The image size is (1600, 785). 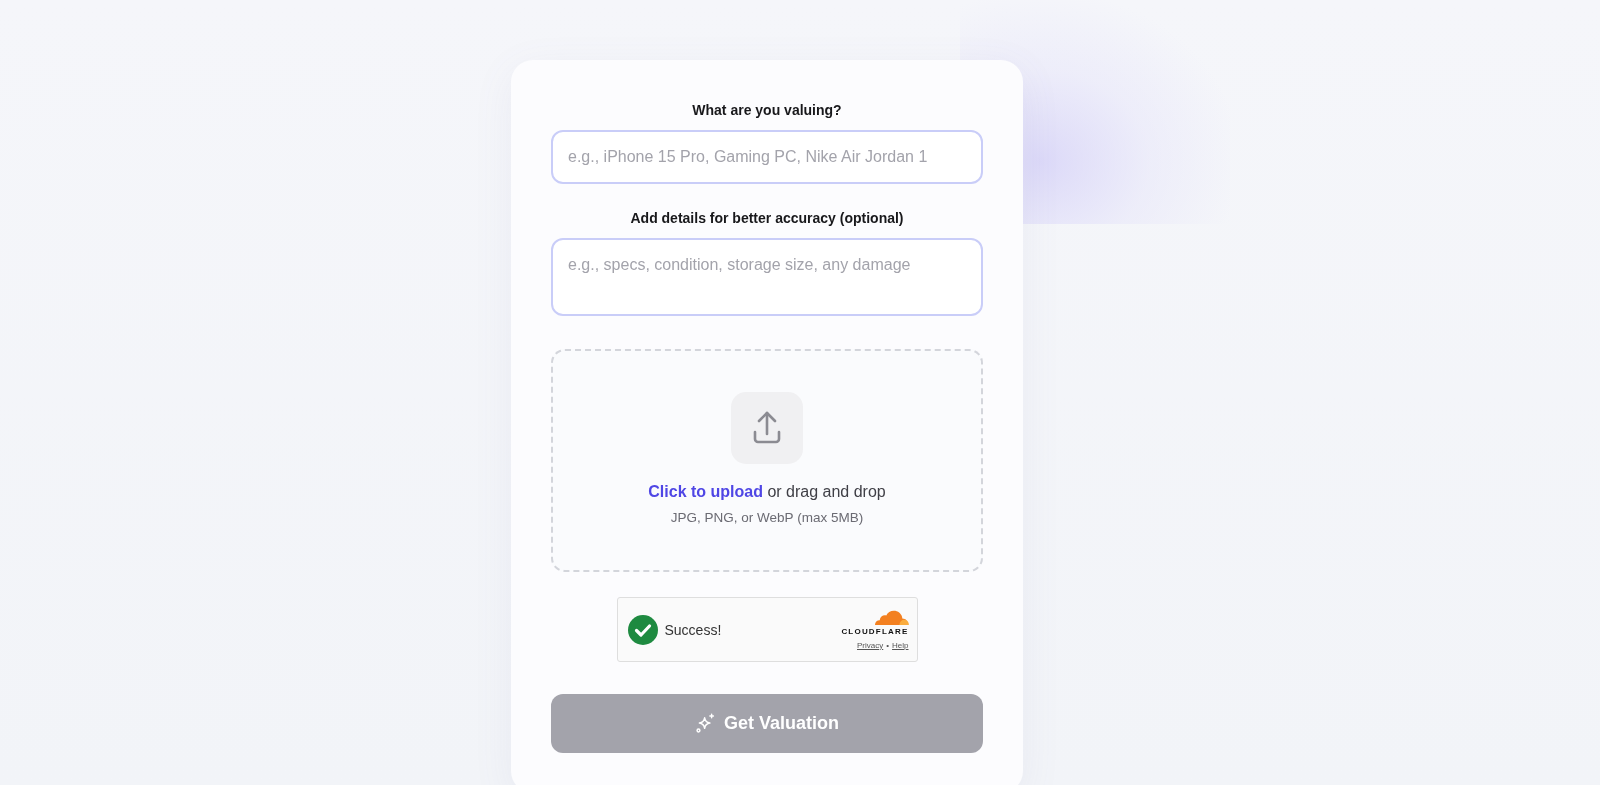 I want to click on privacy-link: Privacy, so click(x=870, y=645).